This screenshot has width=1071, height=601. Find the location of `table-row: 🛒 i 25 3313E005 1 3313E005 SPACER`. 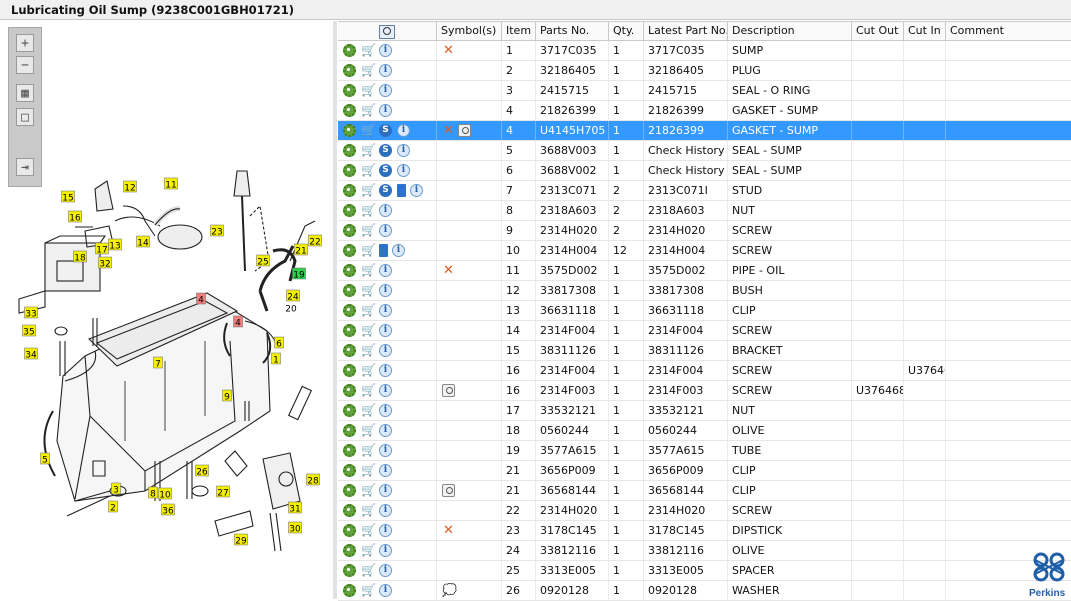

table-row: 🛒 i 25 3313E005 1 3313E005 SPACER is located at coordinates (704, 571).